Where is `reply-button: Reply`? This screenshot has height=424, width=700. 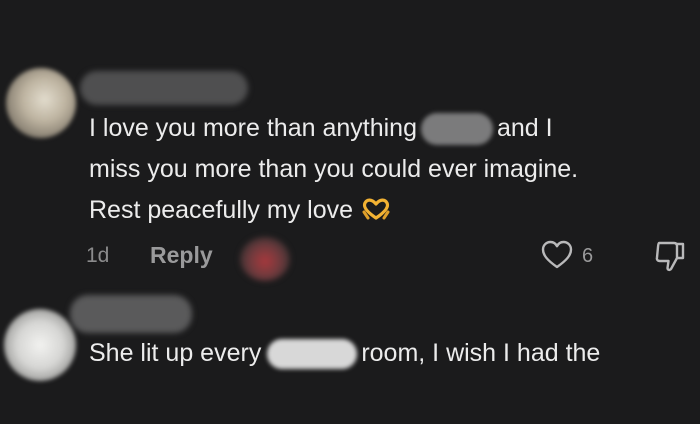 reply-button: Reply is located at coordinates (181, 255).